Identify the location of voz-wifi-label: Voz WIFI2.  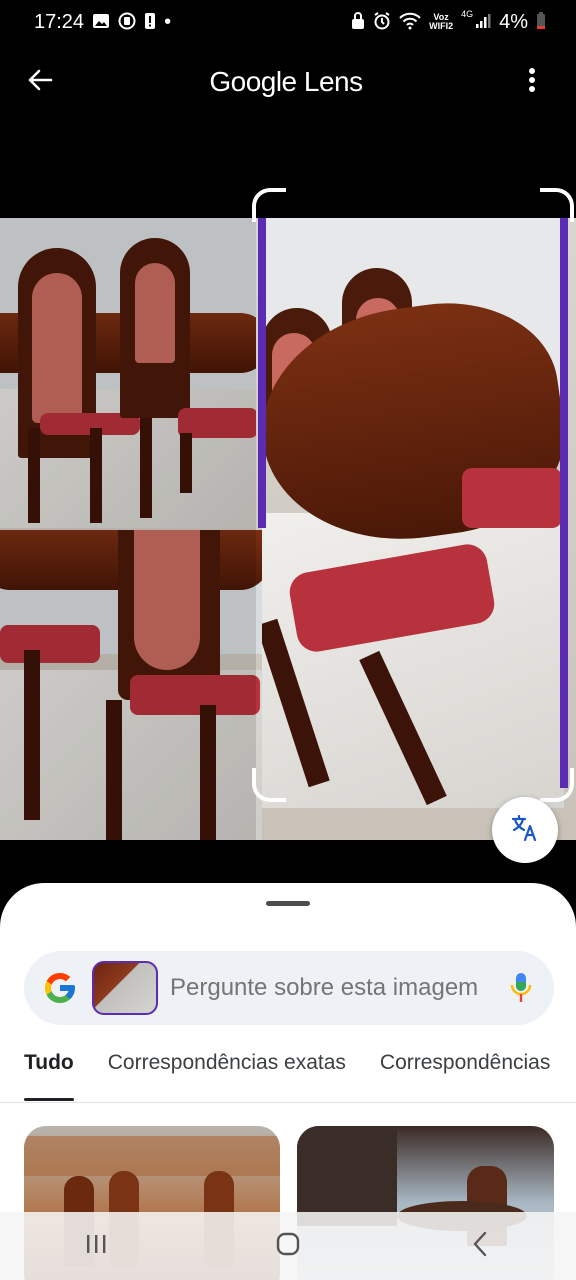
(441, 22).